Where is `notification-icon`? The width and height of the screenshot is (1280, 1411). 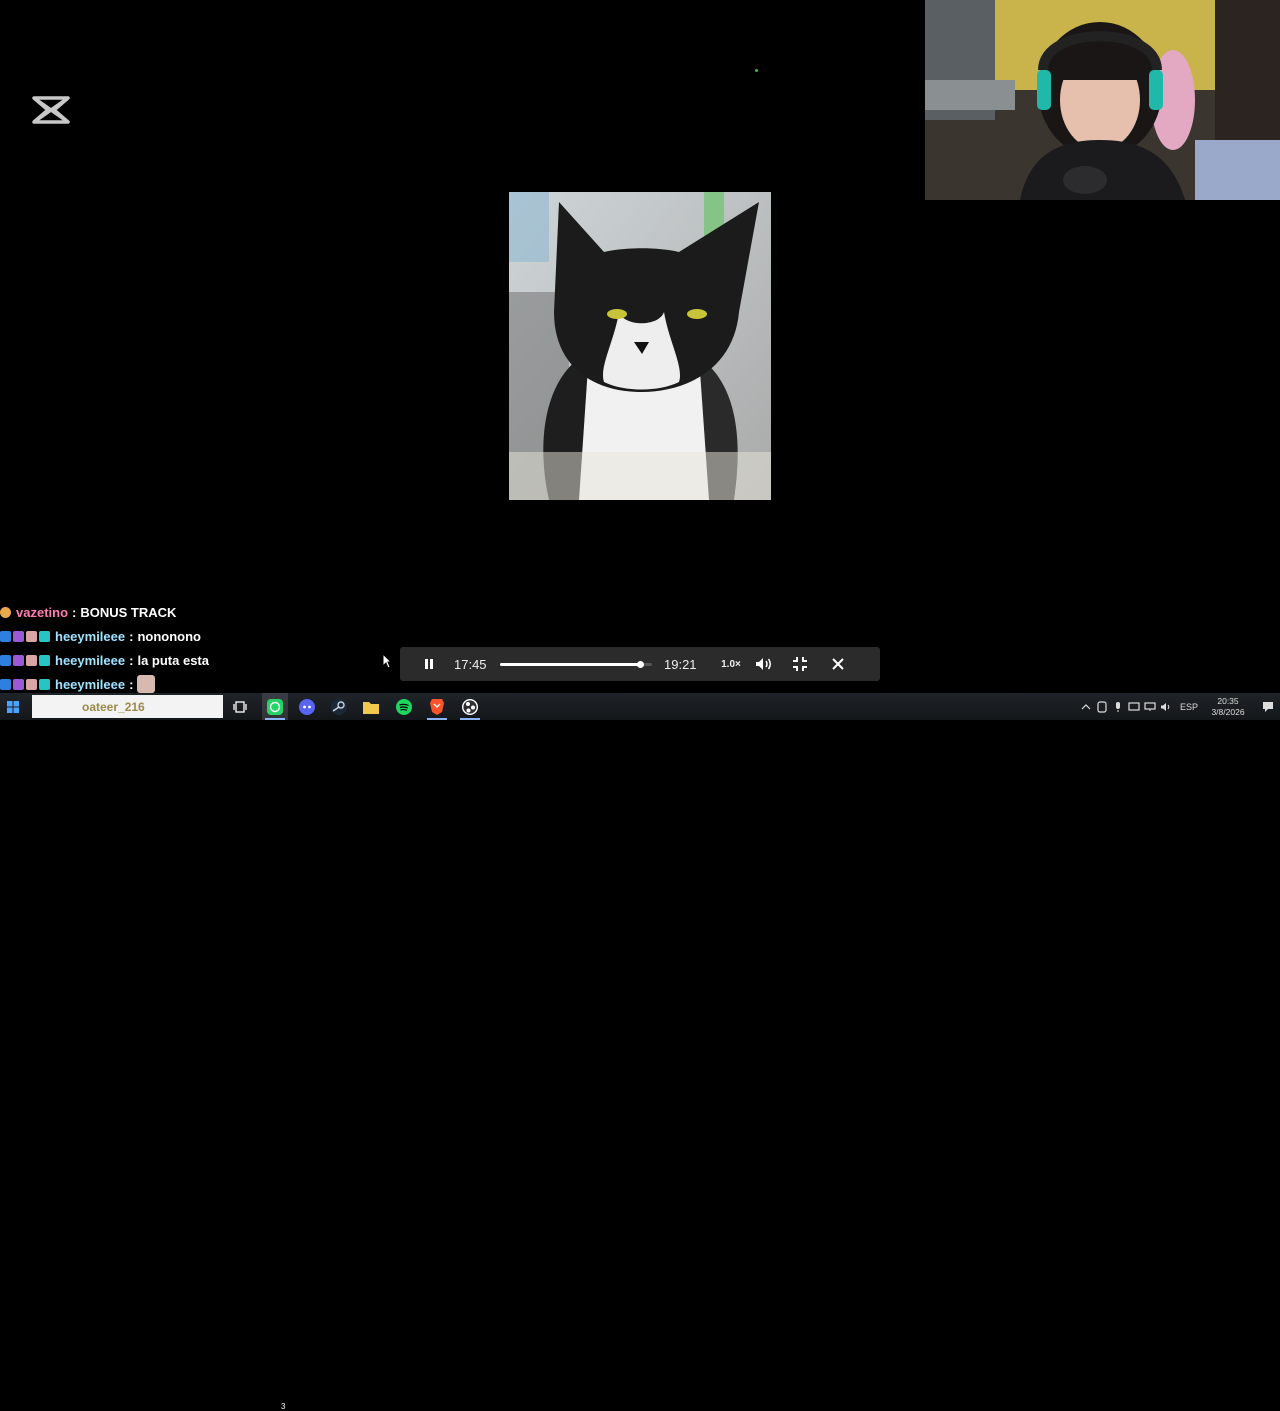
notification-icon is located at coordinates (1268, 706).